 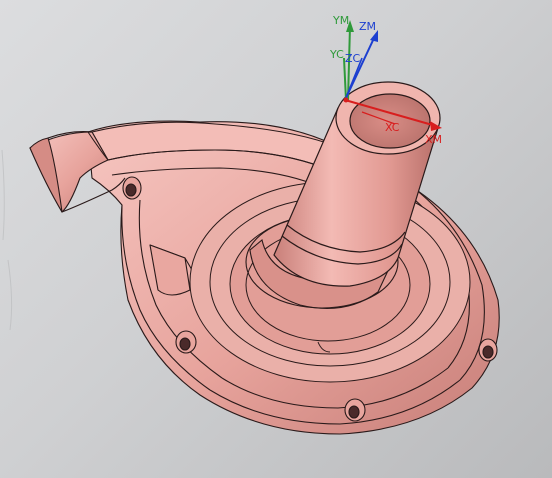 I want to click on zm-label: ZM, so click(x=367, y=26).